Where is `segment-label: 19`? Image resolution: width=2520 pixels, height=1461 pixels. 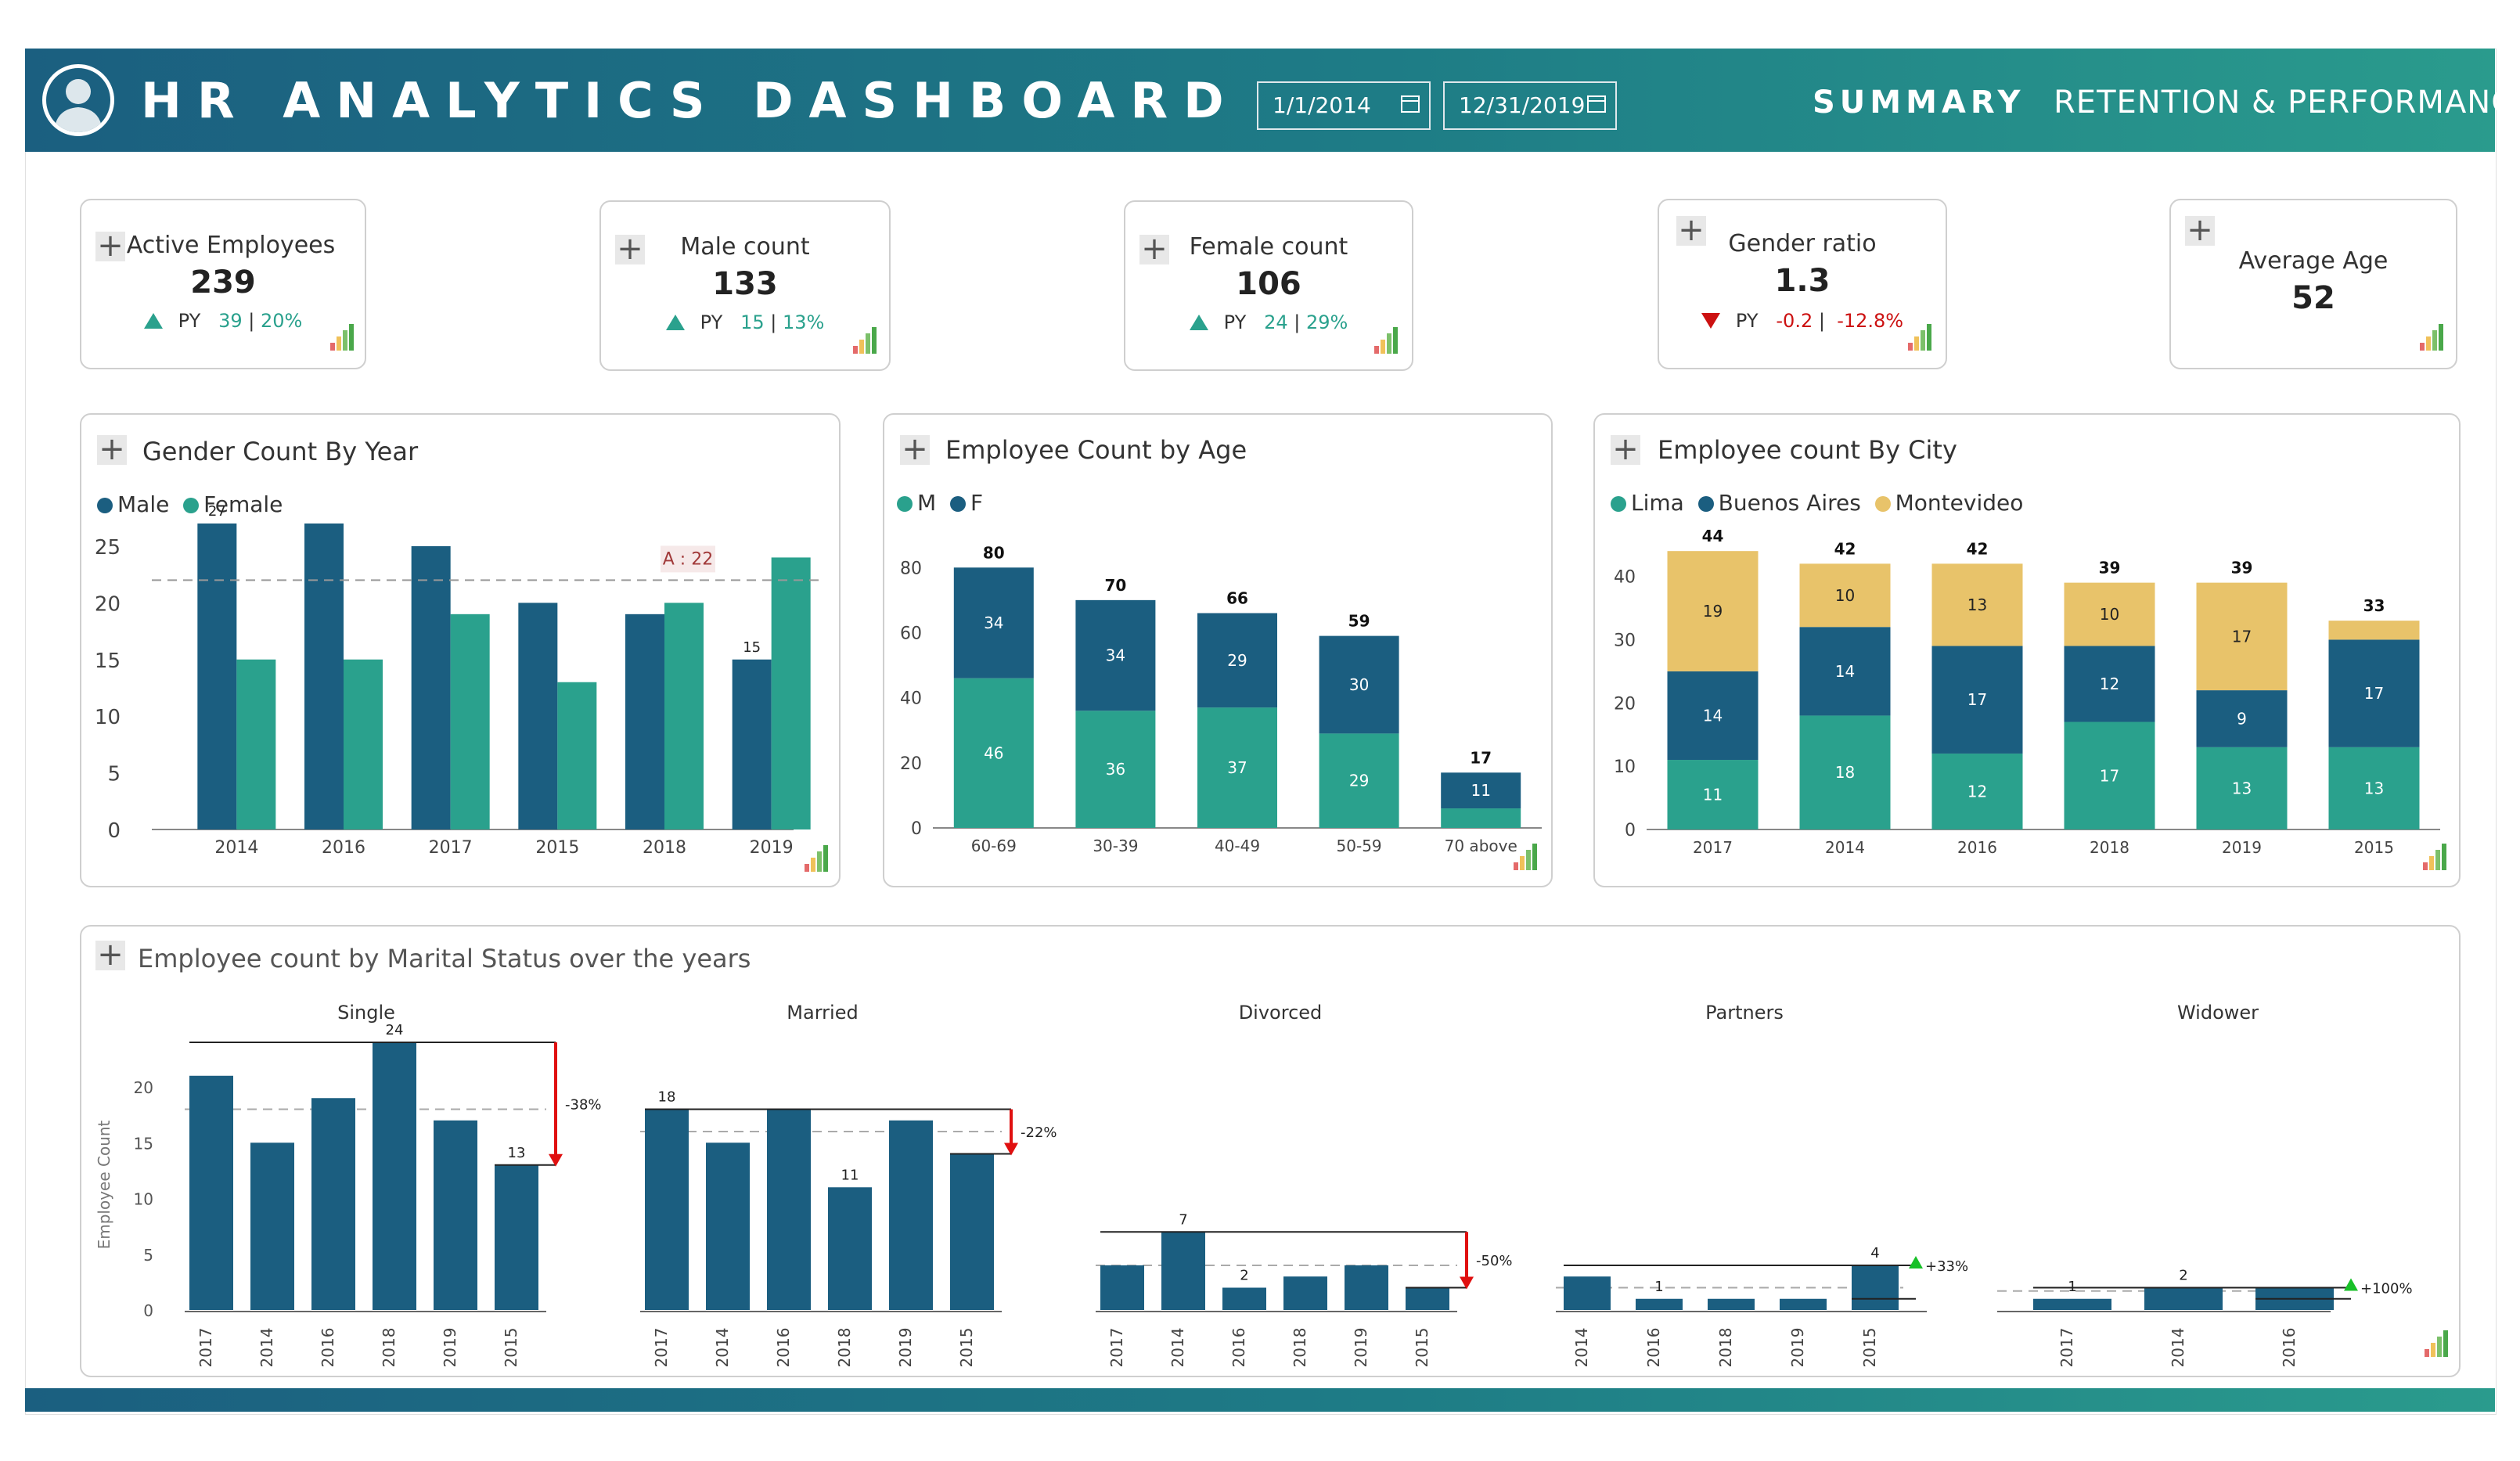
segment-label: 19 is located at coordinates (1713, 611).